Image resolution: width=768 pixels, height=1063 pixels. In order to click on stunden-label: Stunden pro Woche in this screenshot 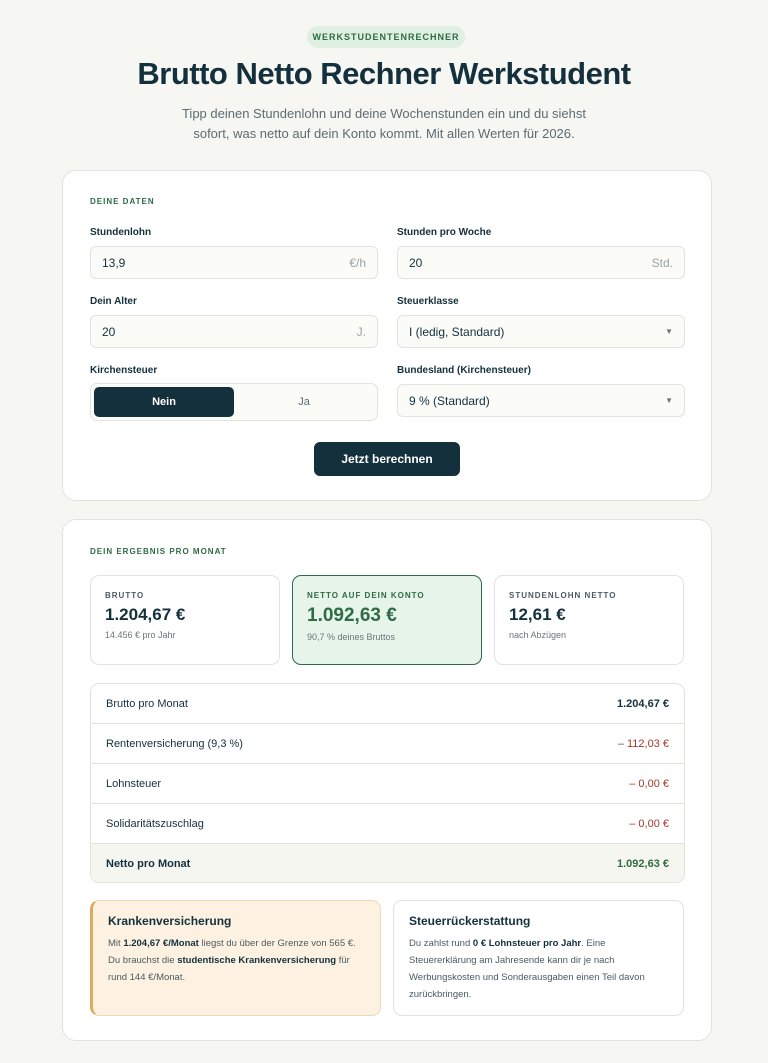, I will do `click(444, 232)`.